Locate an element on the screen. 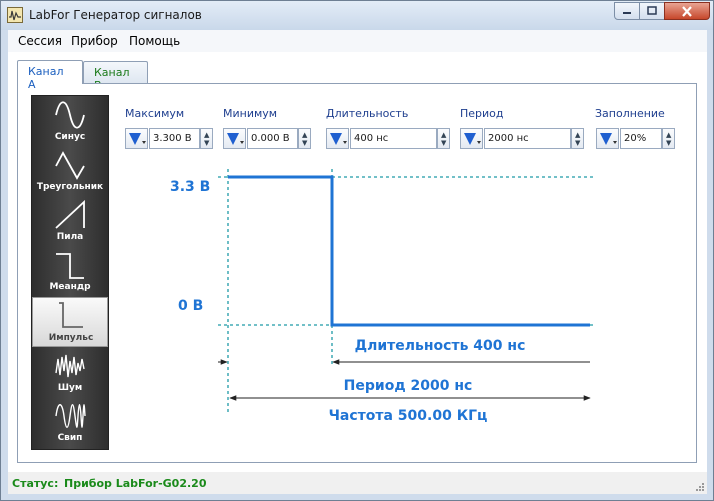  minimize-icon is located at coordinates (627, 13).